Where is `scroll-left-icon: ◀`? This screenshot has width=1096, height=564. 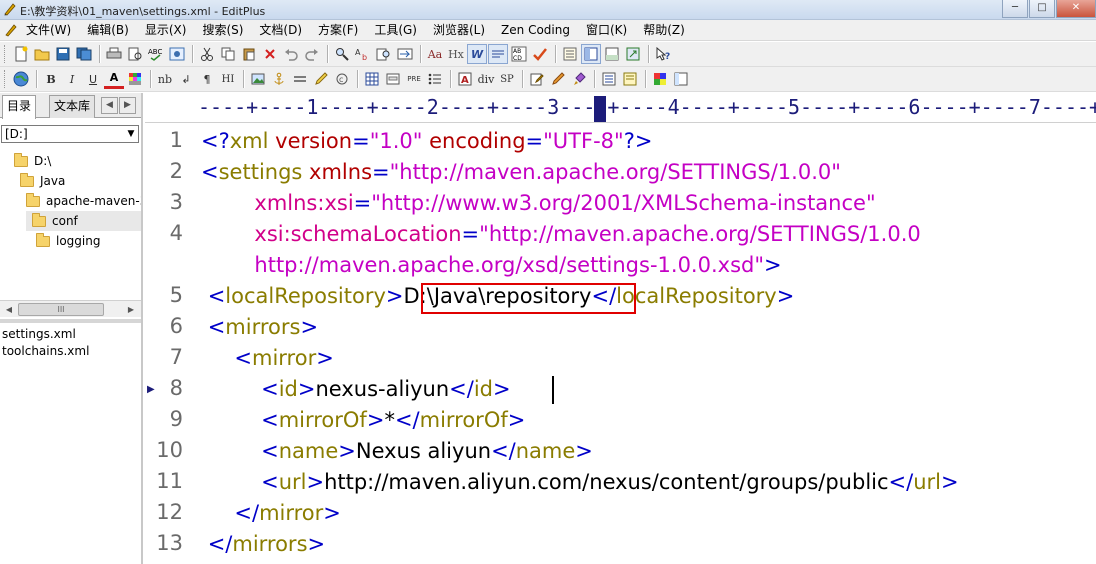 scroll-left-icon: ◀ is located at coordinates (9, 309).